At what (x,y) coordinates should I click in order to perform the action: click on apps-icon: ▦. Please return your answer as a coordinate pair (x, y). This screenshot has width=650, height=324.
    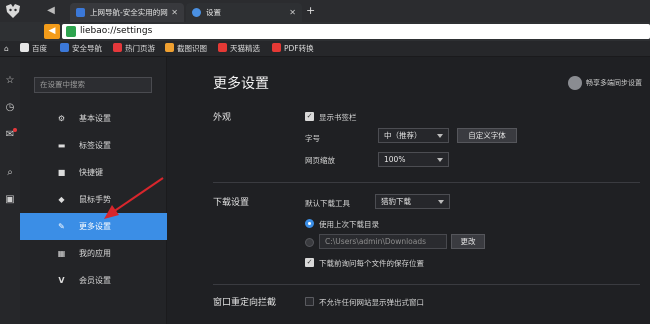
    Looking at the image, I should click on (61, 253).